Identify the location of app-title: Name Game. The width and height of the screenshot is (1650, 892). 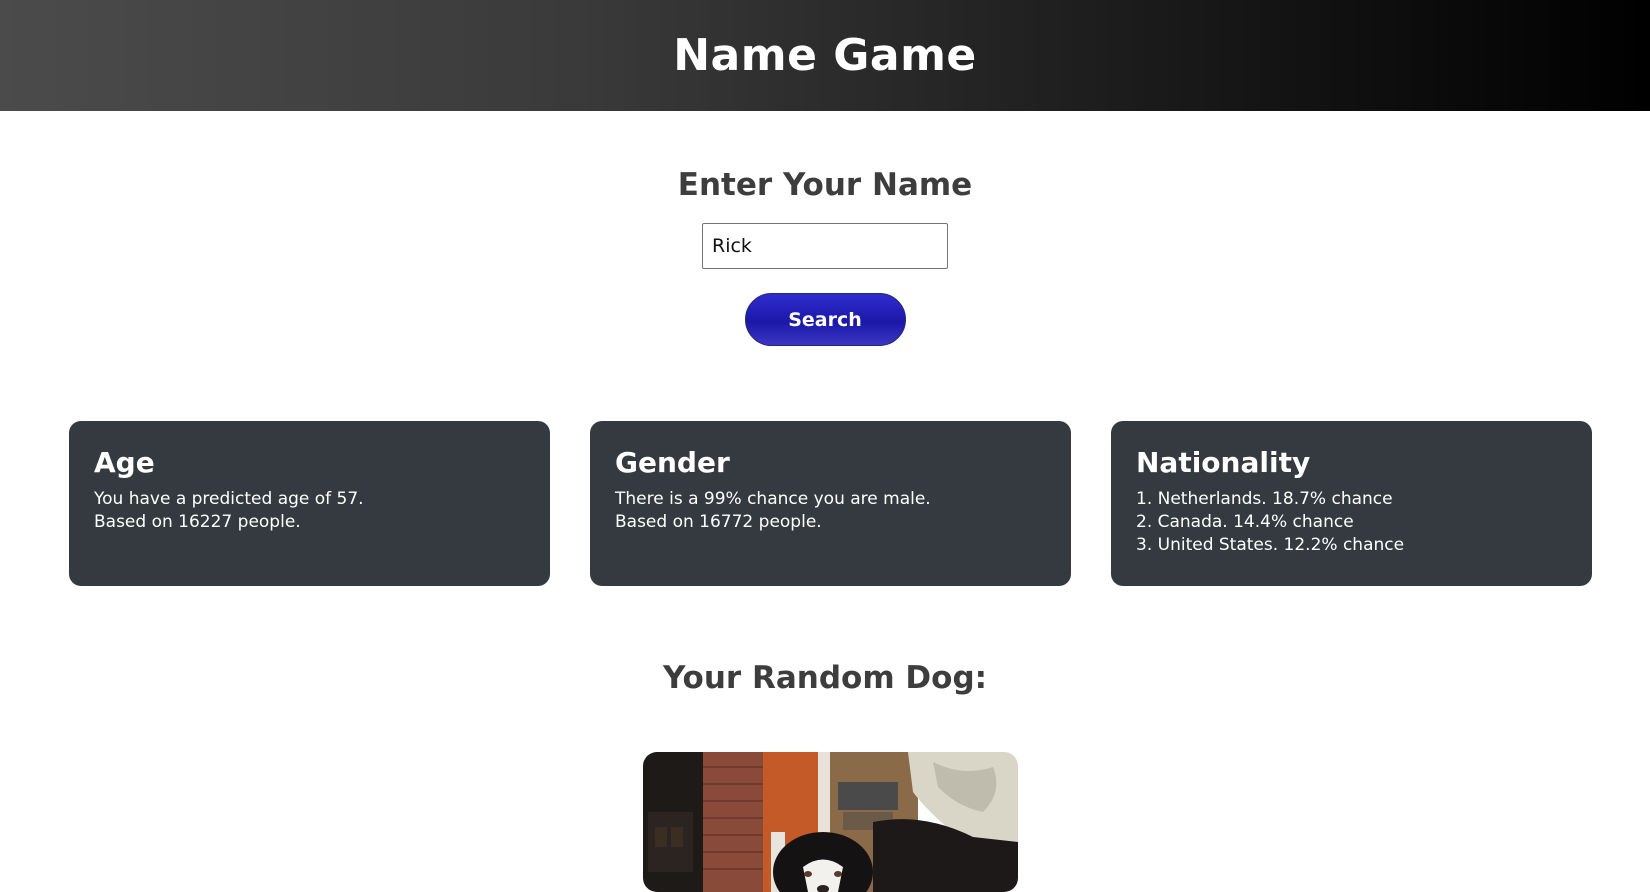
(825, 55).